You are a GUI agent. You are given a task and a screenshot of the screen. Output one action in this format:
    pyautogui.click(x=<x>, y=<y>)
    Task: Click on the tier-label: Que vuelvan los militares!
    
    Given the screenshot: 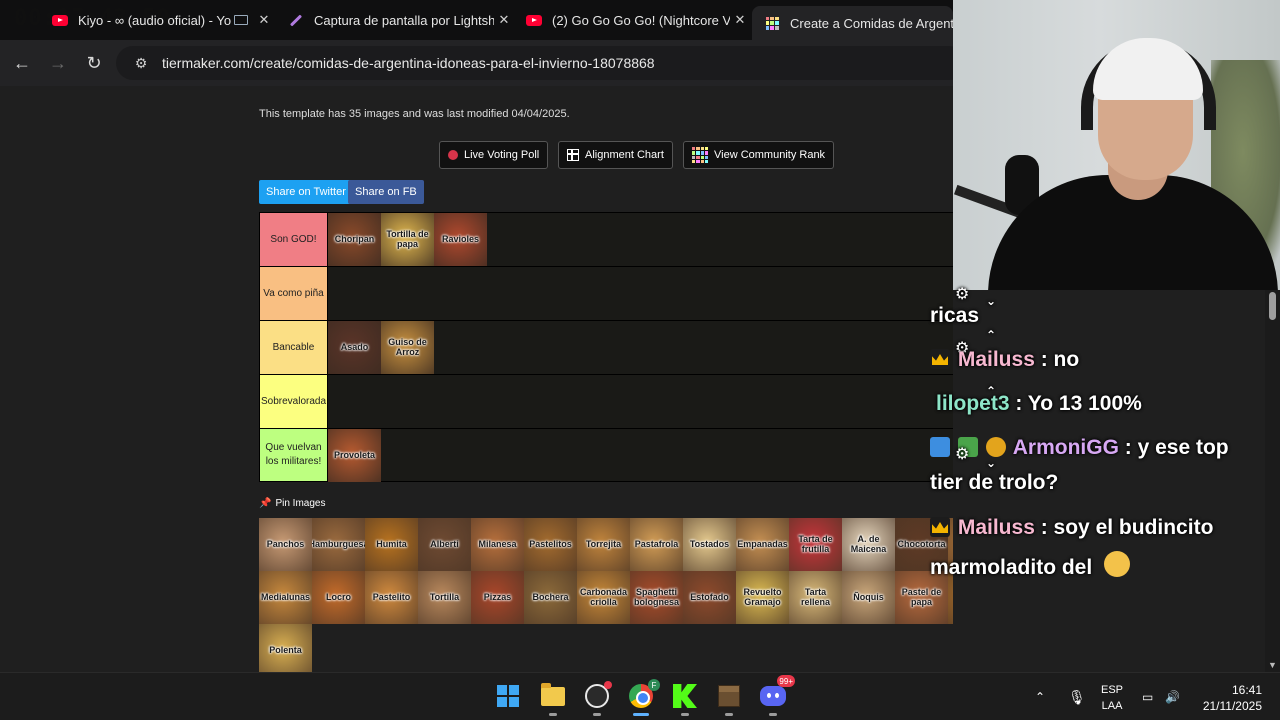 What is the action you would take?
    pyautogui.click(x=294, y=455)
    